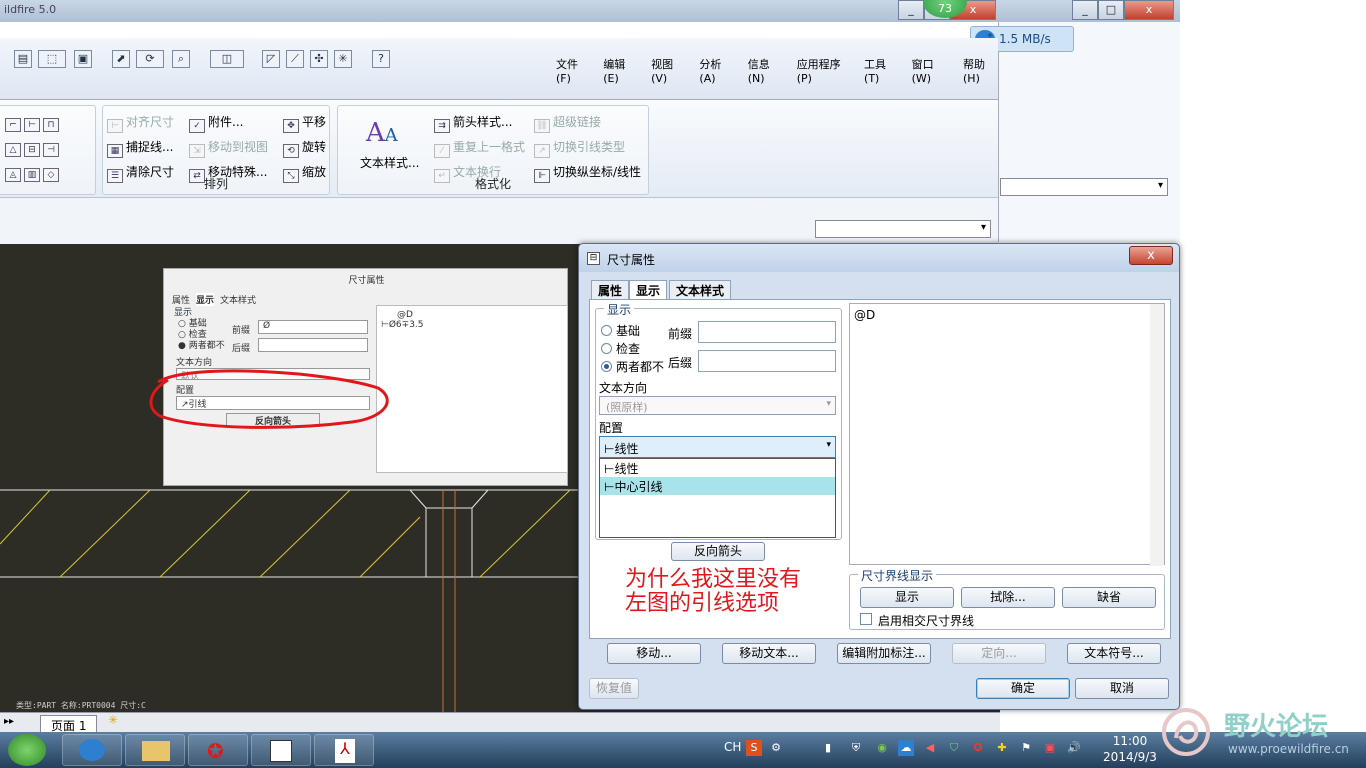 This screenshot has height=768, width=1366. I want to click on ime-settings-icon: ⚙, so click(776, 748).